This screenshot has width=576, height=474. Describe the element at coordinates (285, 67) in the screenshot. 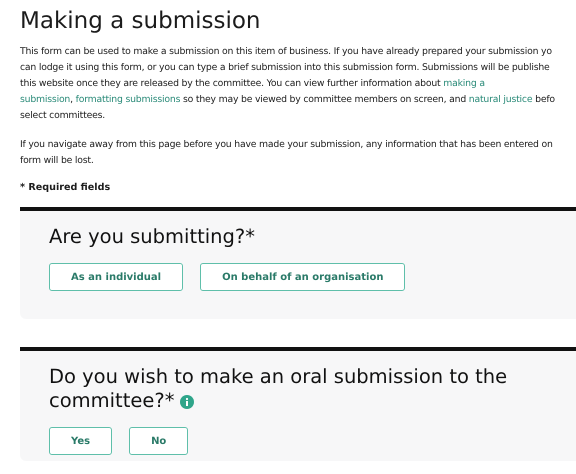

I see `paragraph-text: can lodge it using this form, or you can type a brief submission into this submission form. Submissions will be publishe` at that location.